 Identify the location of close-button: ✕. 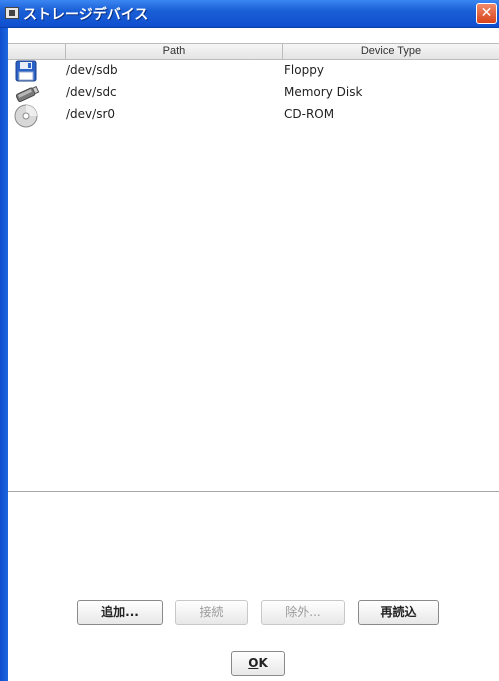
(486, 13).